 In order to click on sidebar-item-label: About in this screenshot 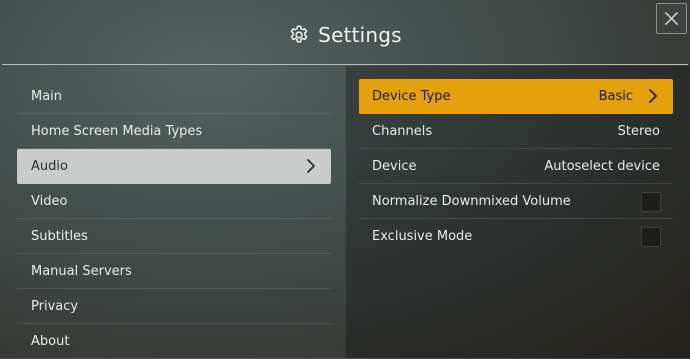, I will do `click(50, 341)`.